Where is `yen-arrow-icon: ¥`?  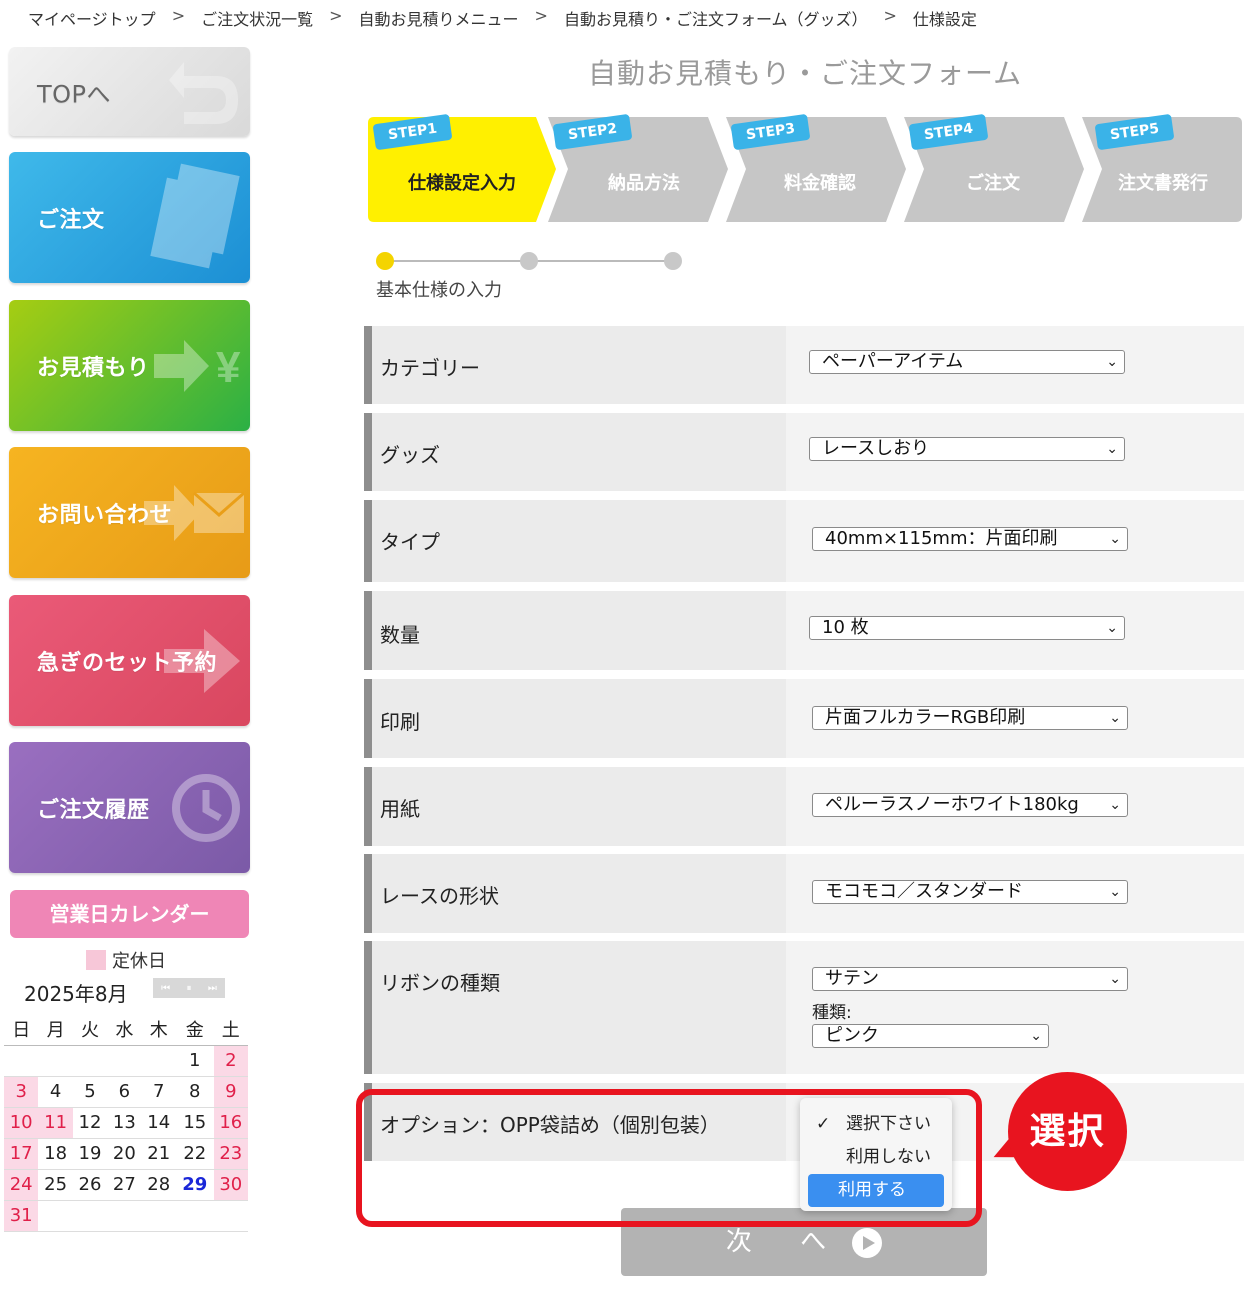
yen-arrow-icon: ¥ is located at coordinates (197, 365).